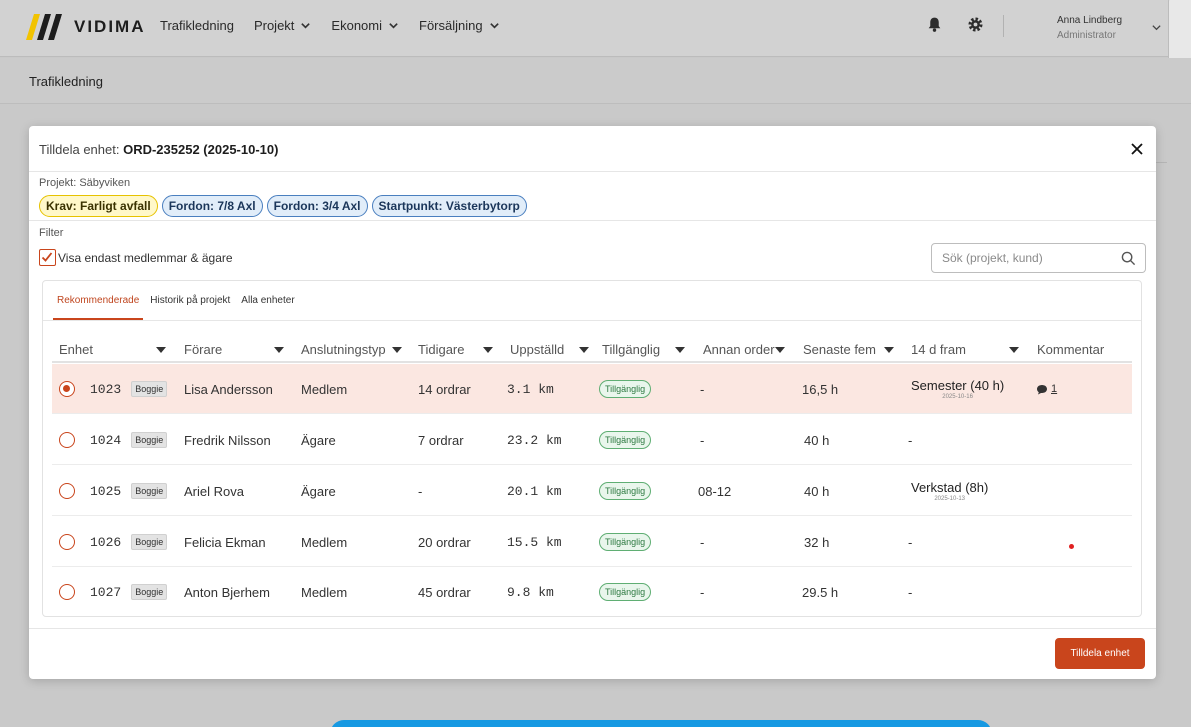 This screenshot has width=1191, height=727. Describe the element at coordinates (201, 149) in the screenshot. I see `order-id: ORD-235252 (2025-10-10)` at that location.